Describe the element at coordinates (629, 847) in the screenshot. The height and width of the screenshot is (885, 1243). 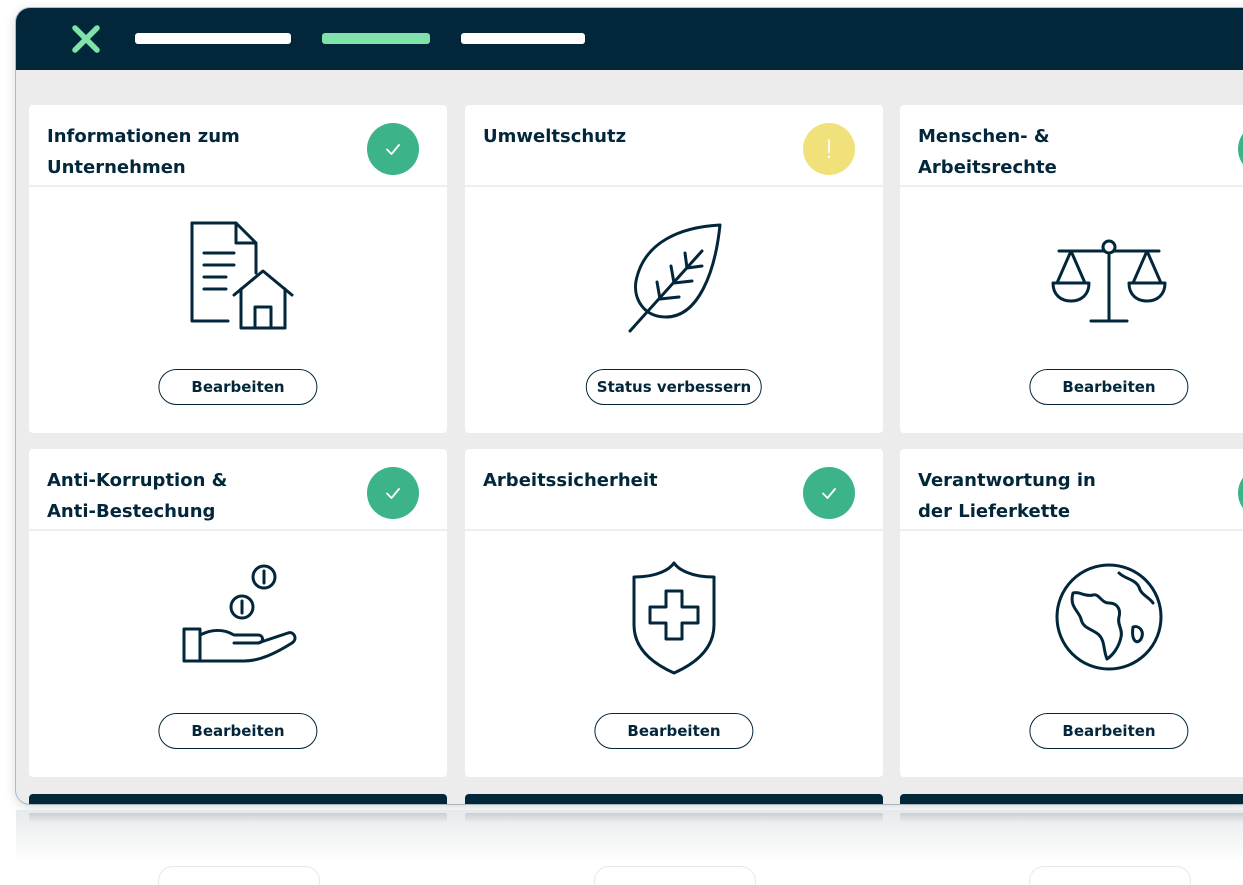
I see `window-reflection` at that location.